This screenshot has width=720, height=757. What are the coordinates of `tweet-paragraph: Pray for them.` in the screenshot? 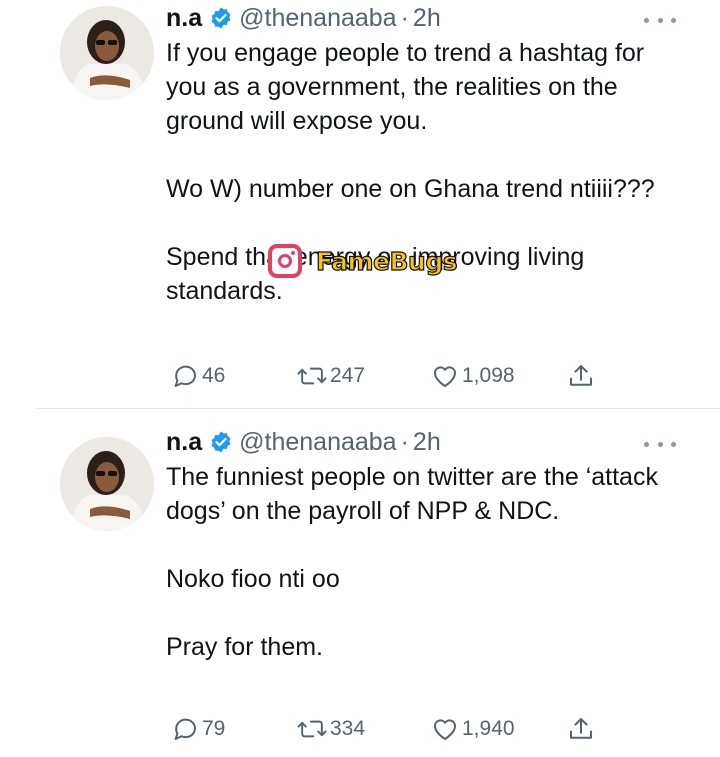 It's located at (244, 647).